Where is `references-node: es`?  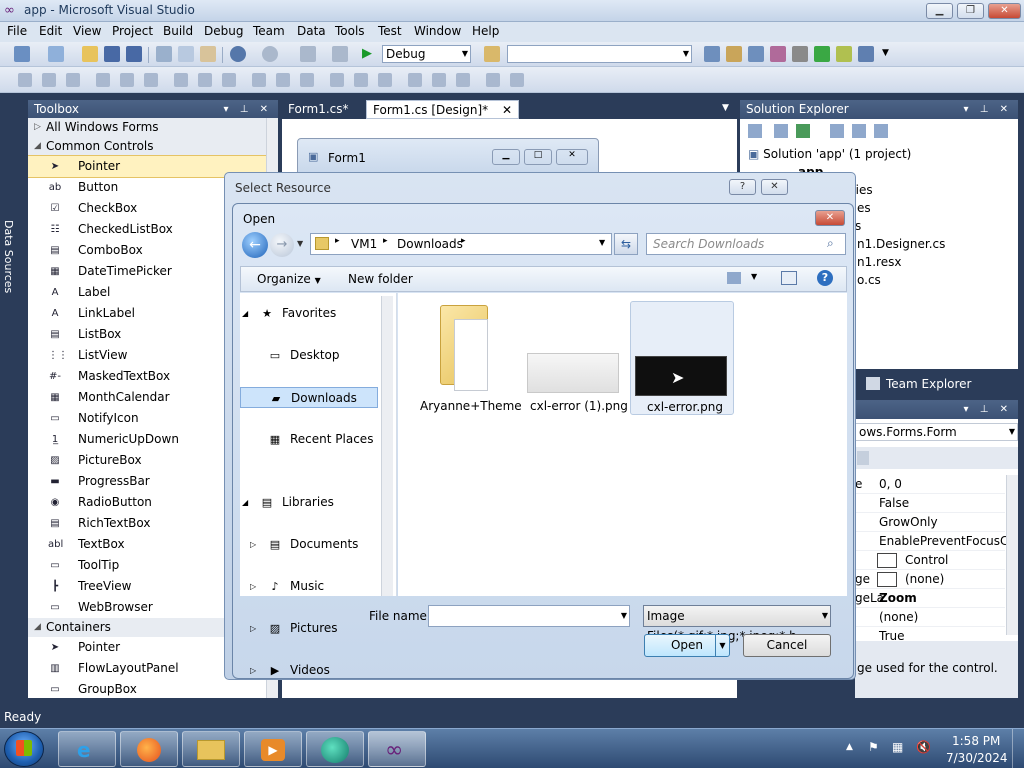
references-node: es is located at coordinates (864, 208).